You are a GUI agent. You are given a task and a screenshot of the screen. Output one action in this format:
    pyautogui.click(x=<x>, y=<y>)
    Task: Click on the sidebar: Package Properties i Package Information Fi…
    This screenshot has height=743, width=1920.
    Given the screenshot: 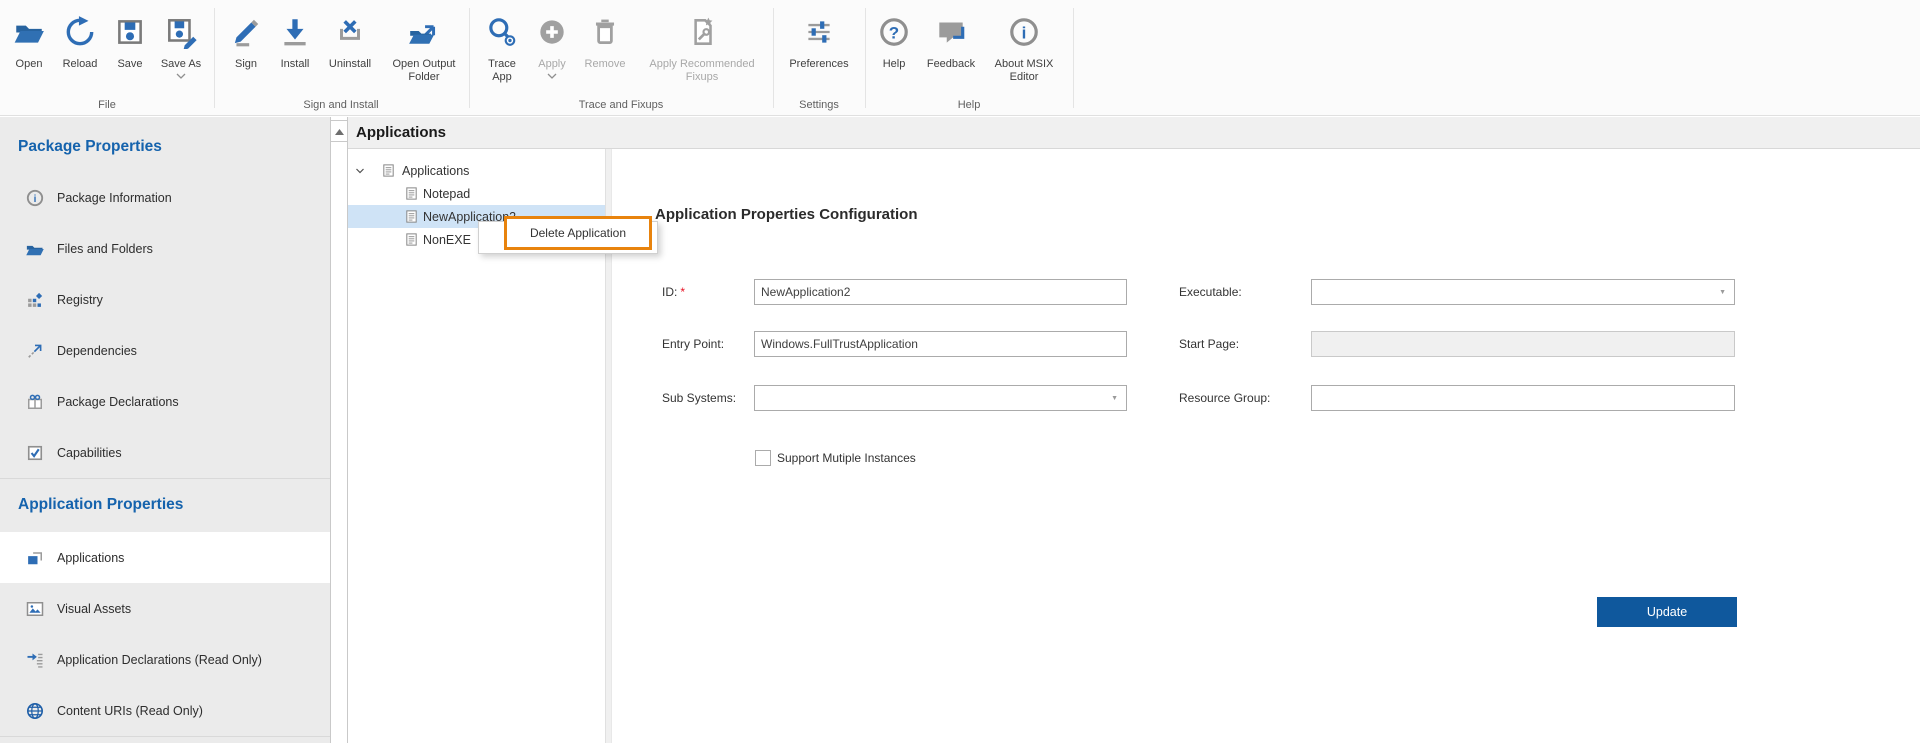 What is the action you would take?
    pyautogui.click(x=165, y=430)
    